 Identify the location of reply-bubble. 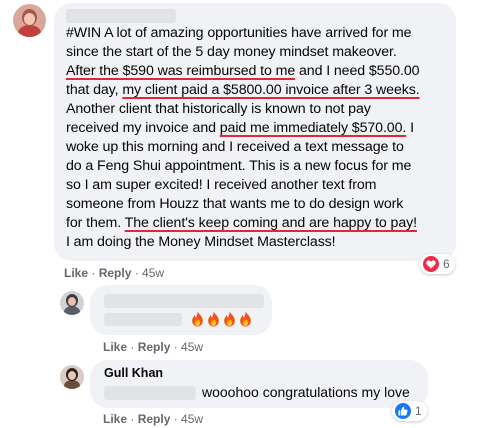
(181, 310).